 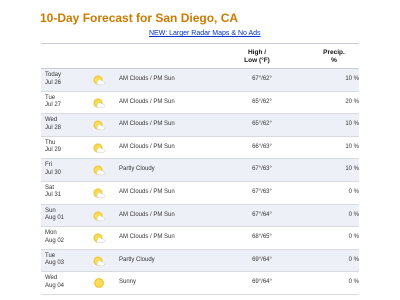 I want to click on precip-header: Precip. %, so click(x=334, y=57).